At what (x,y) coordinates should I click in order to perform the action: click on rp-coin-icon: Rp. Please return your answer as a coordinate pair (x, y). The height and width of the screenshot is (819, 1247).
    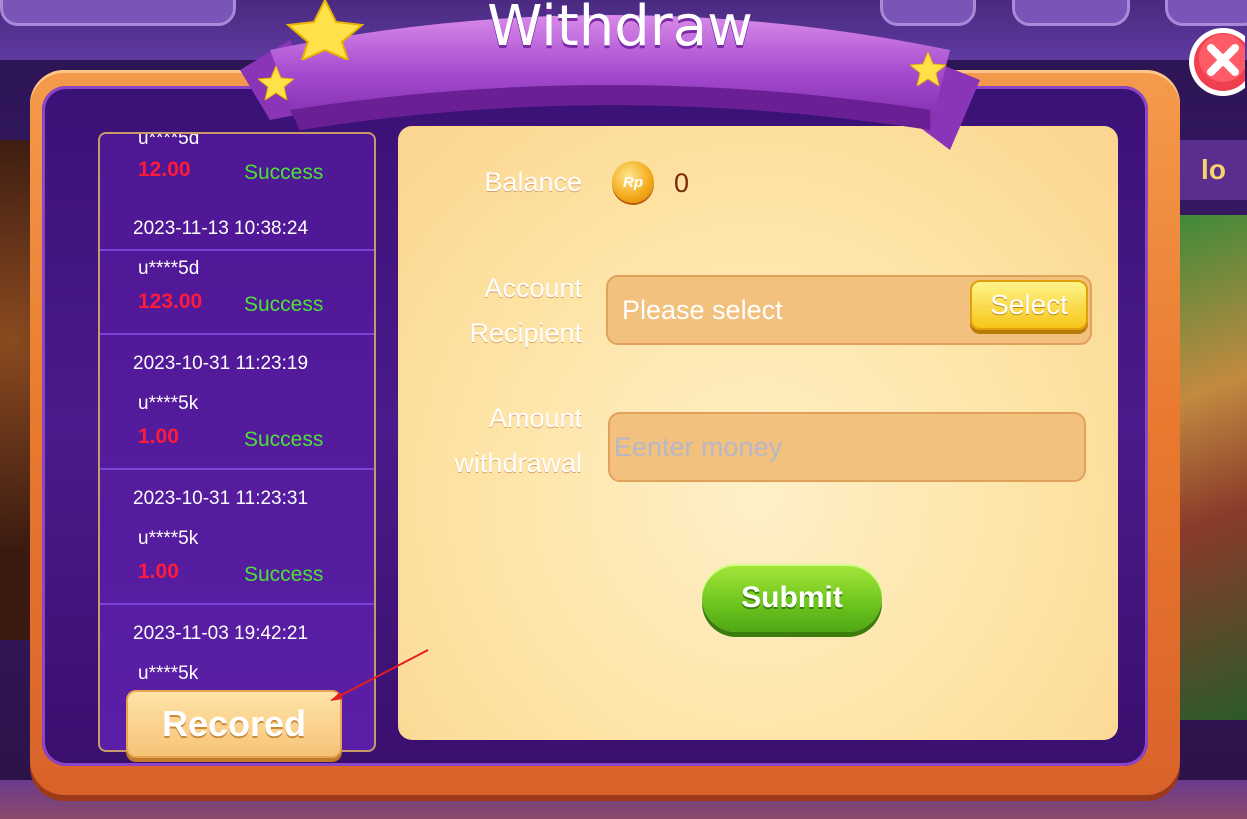
    Looking at the image, I should click on (633, 182).